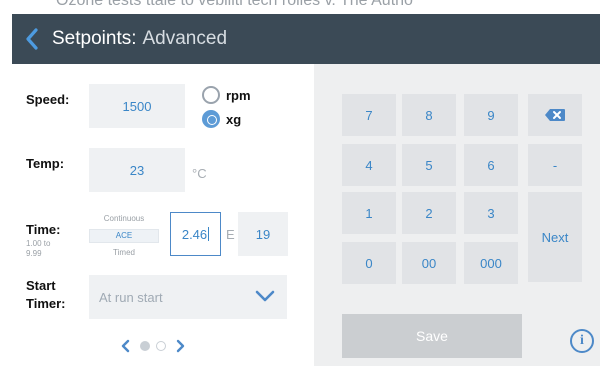 The image size is (614, 372). I want to click on key-9: 9, so click(491, 115).